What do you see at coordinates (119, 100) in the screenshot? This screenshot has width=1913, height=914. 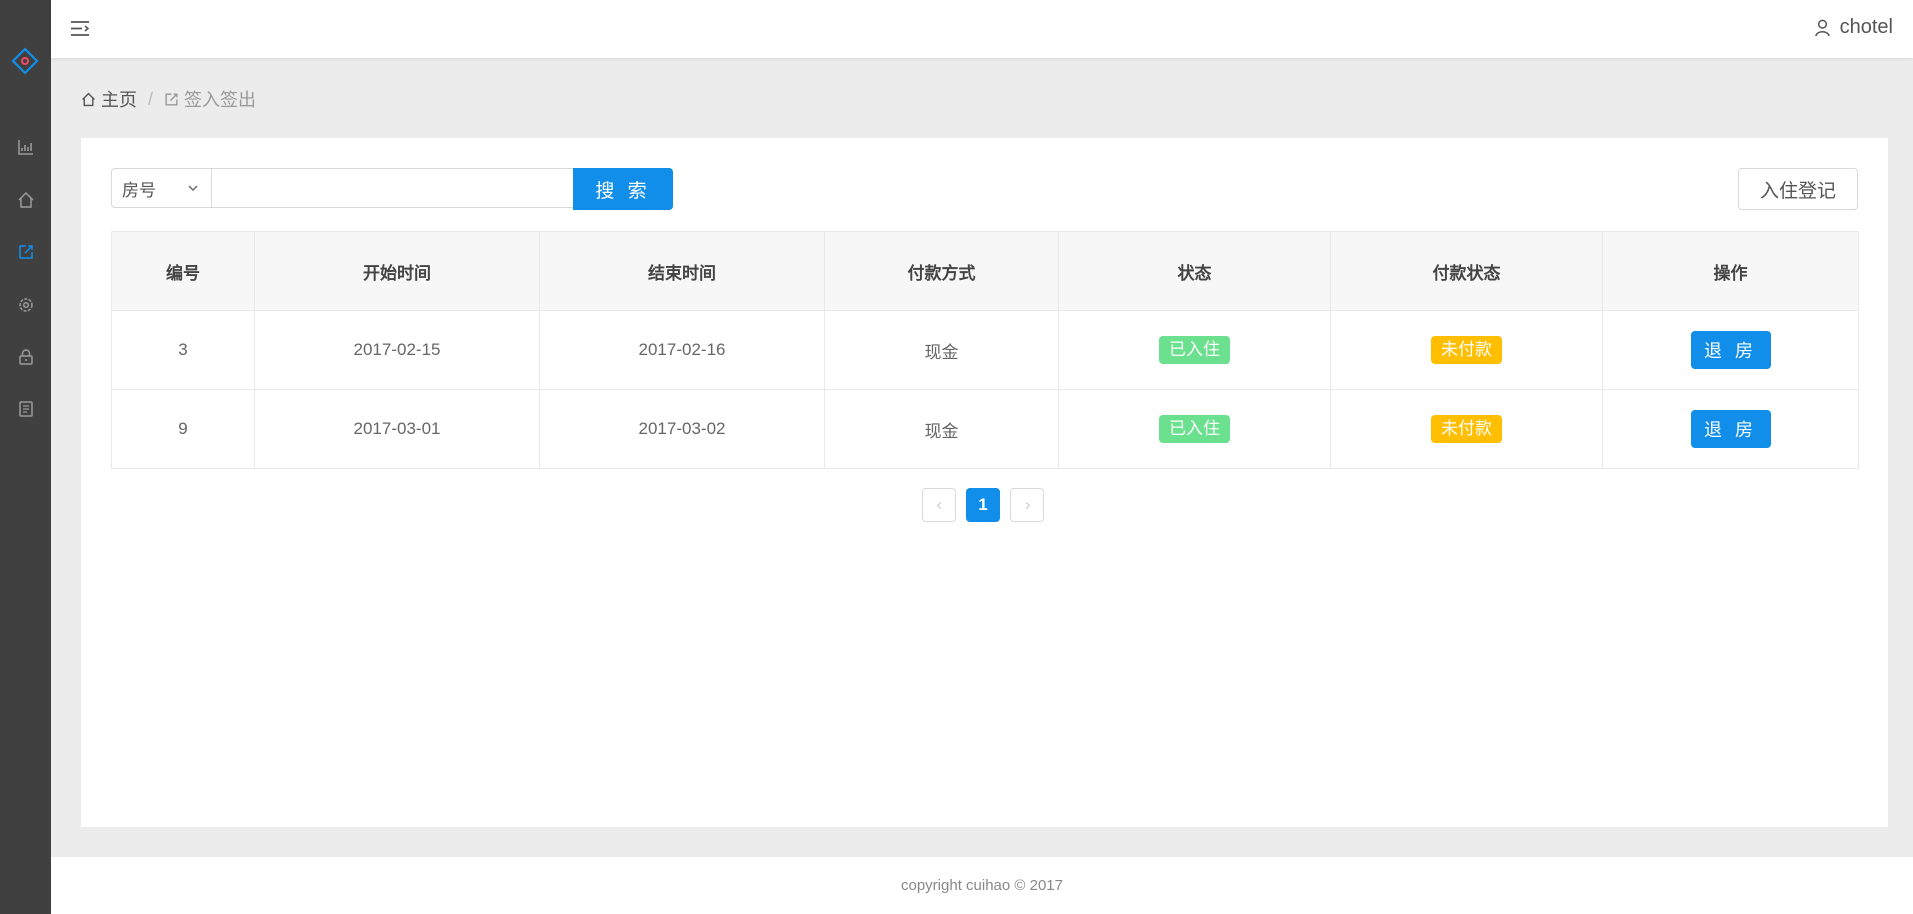 I see `breadcrumb-home-label: 主页` at bounding box center [119, 100].